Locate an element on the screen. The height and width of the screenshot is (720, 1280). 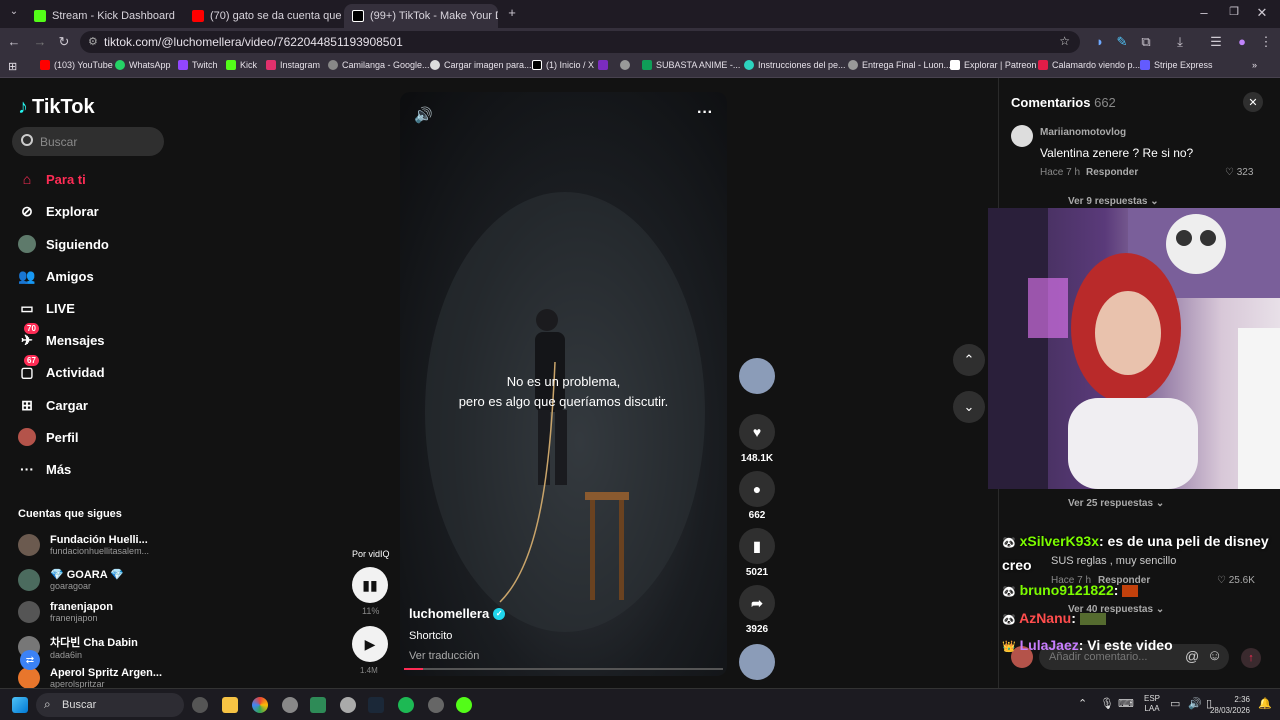
search-input: Buscar is located at coordinates (88, 141).